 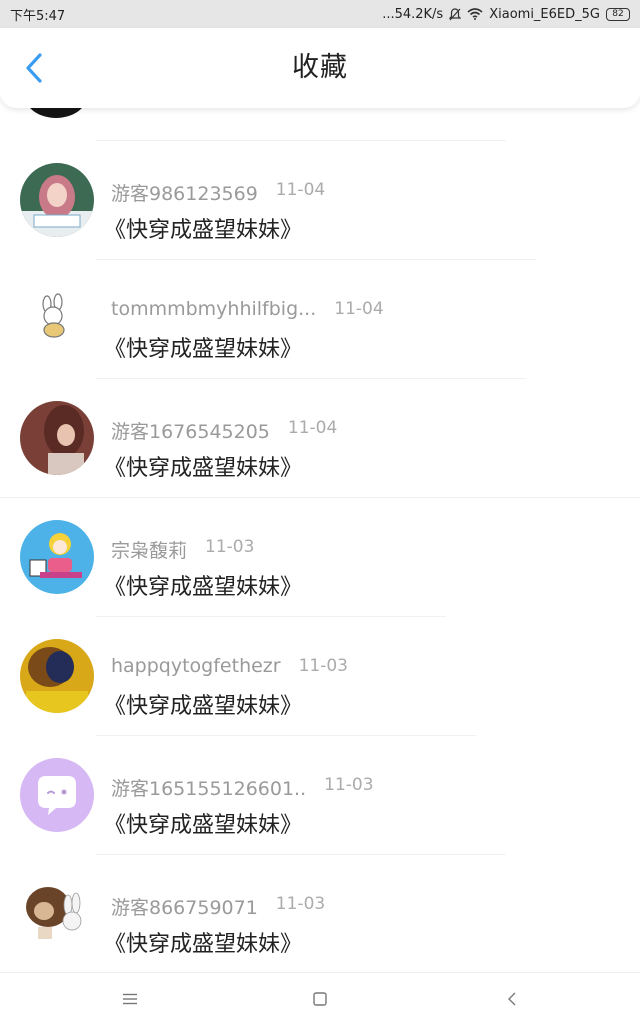 I want to click on yellow-photo-avatar, so click(x=57, y=676).